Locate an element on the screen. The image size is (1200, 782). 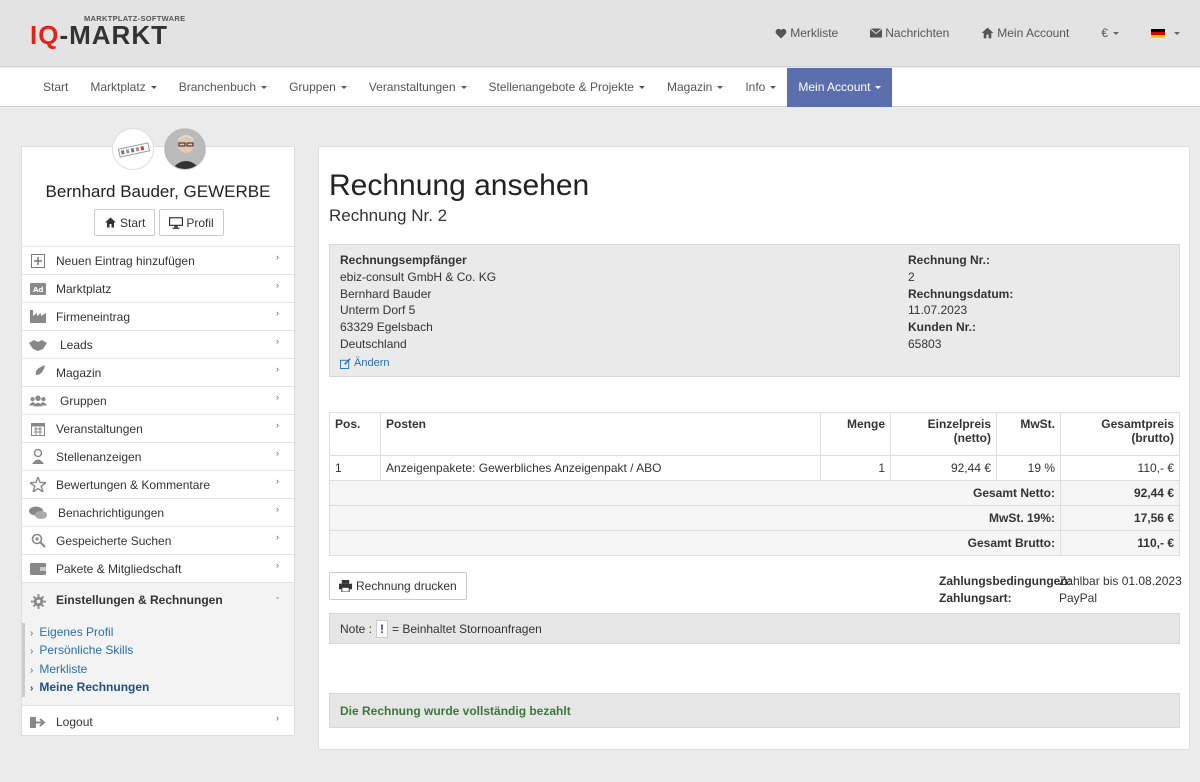
user-tie-icon is located at coordinates (38, 457).